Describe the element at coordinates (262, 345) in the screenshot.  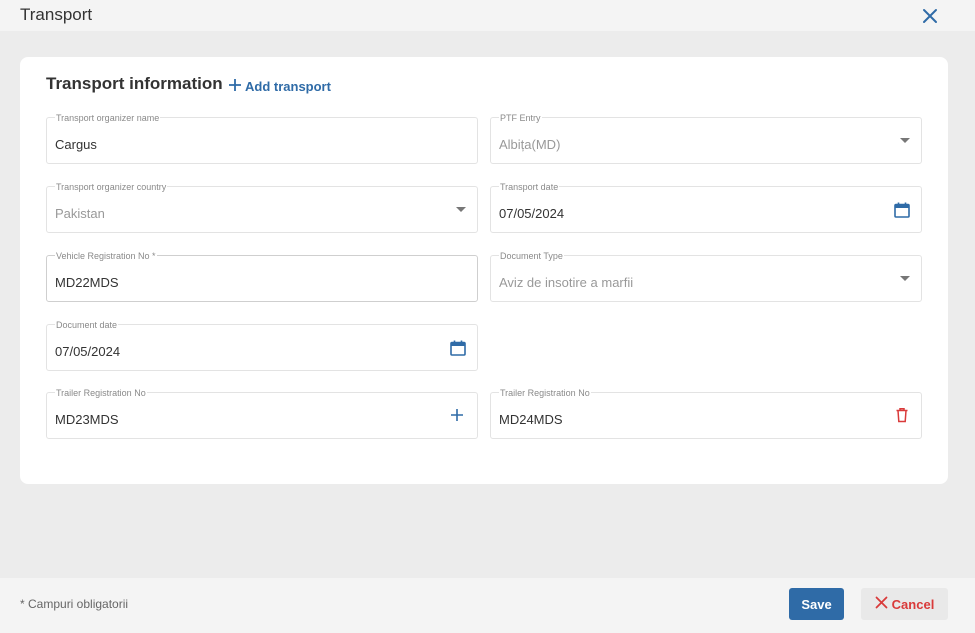
I see `document-date-field: Document date 07/05/2024` at that location.